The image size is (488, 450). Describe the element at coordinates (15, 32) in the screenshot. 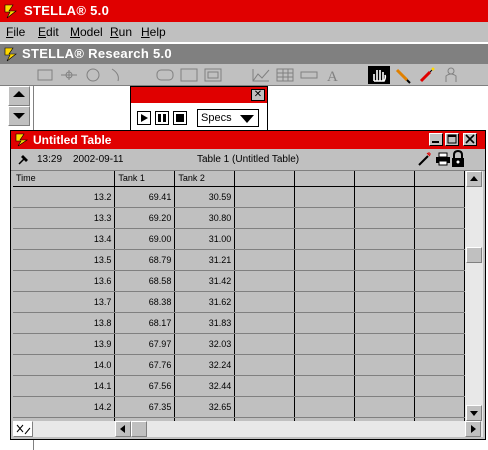

I see `menu-file: File` at that location.